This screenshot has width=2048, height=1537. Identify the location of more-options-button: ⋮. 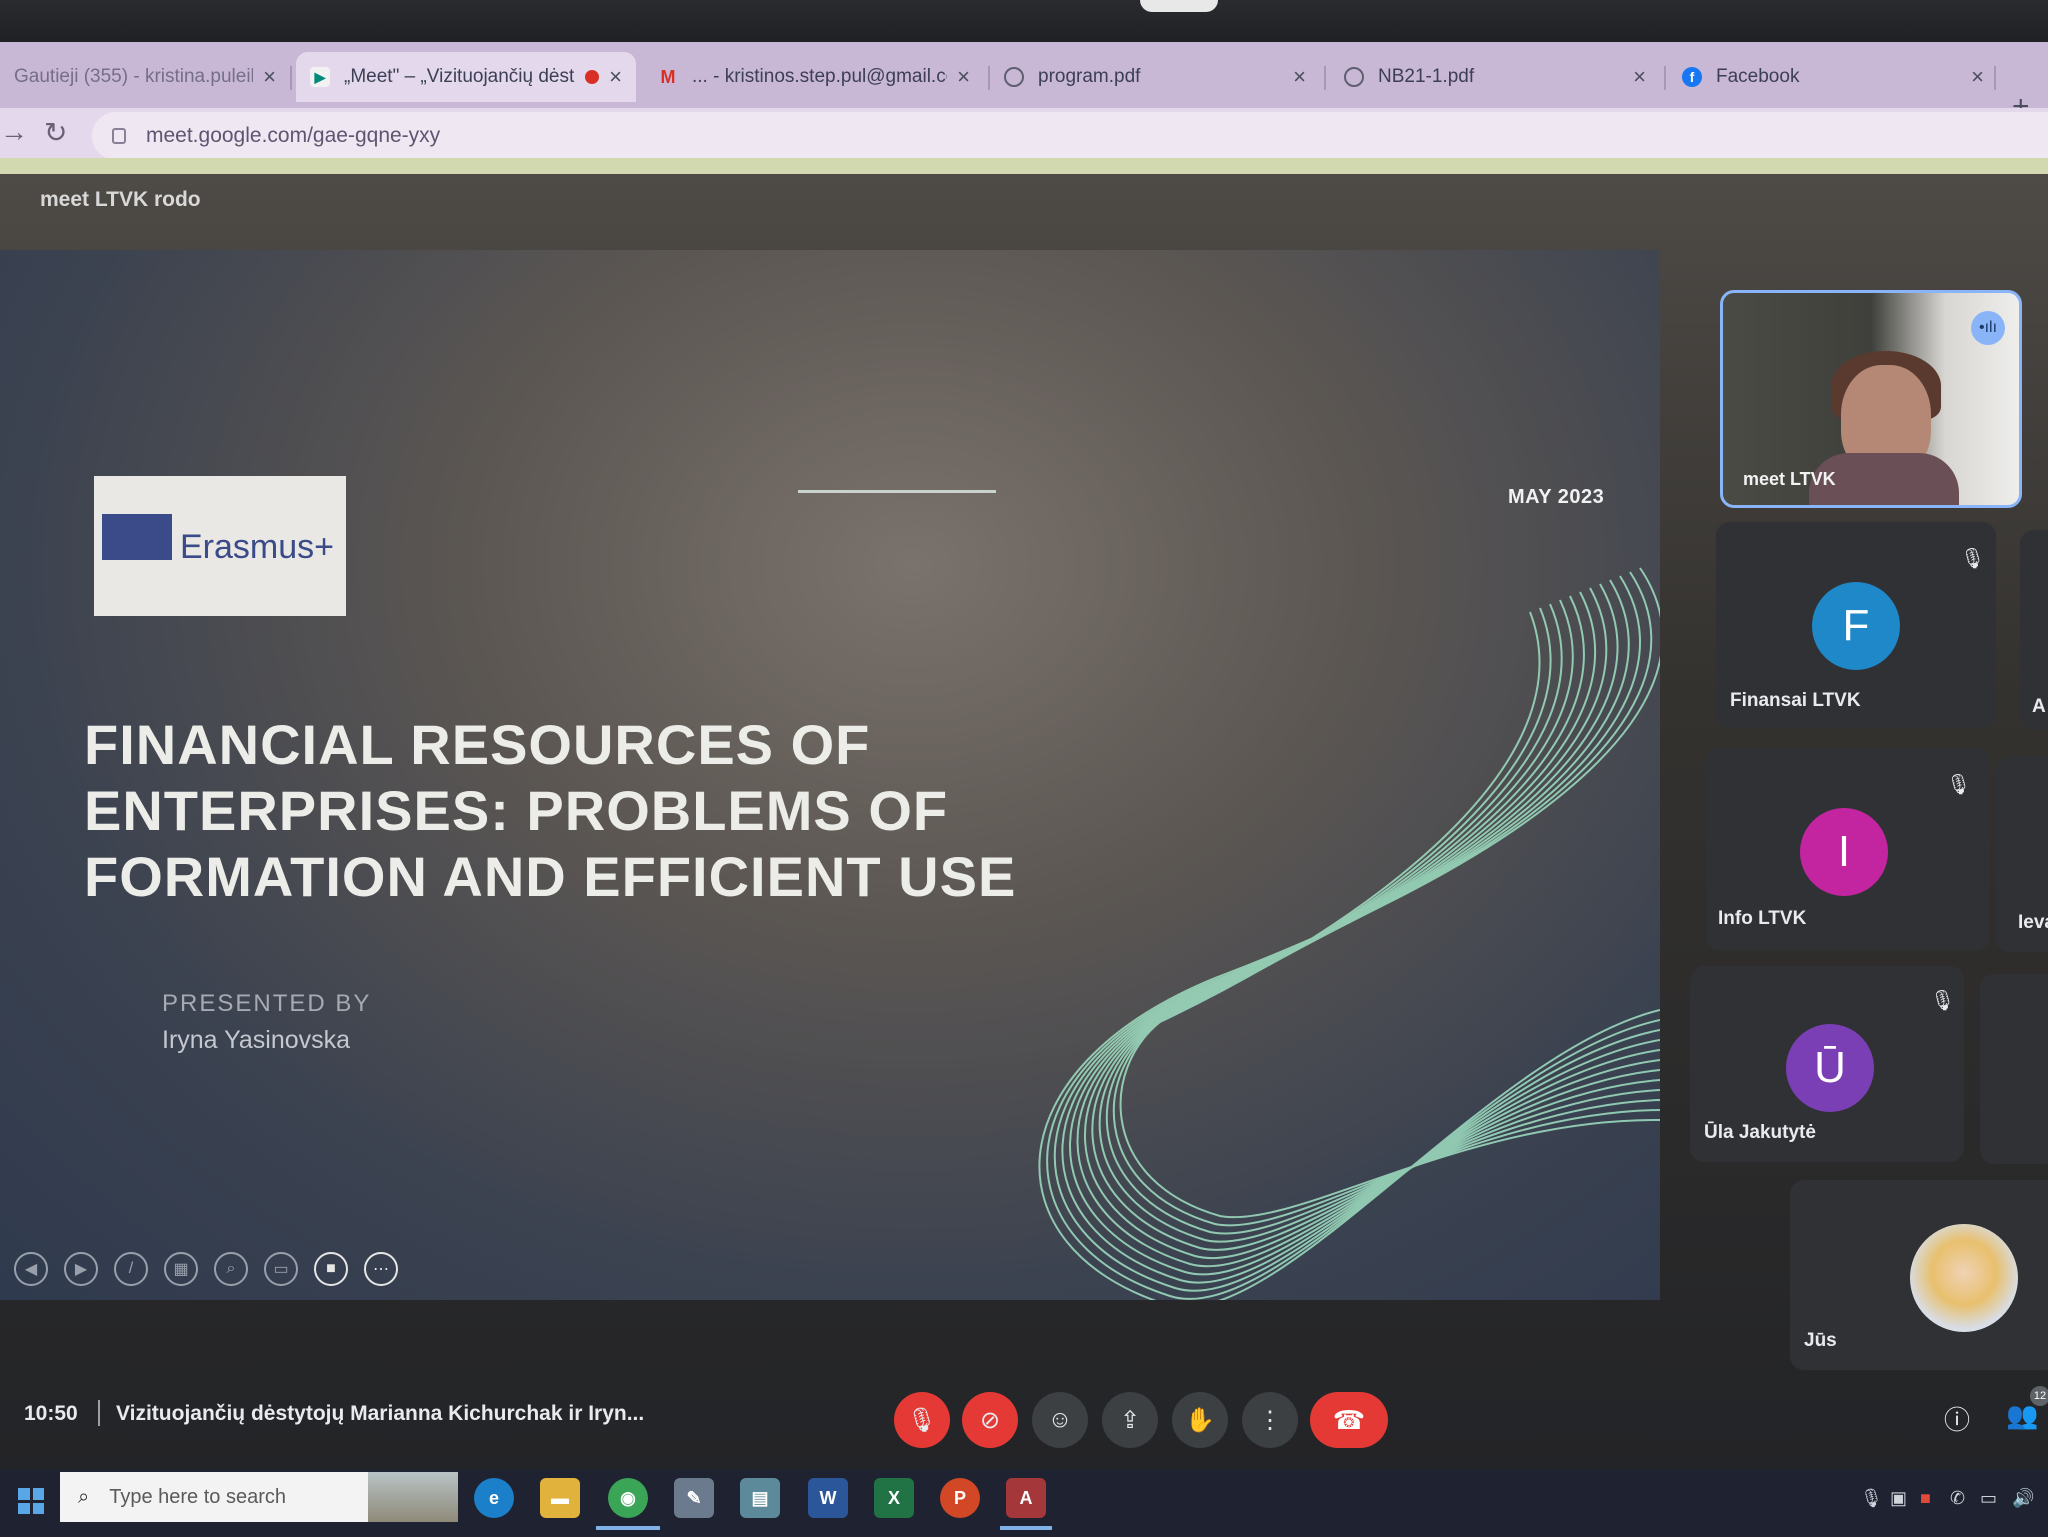
(1270, 1420).